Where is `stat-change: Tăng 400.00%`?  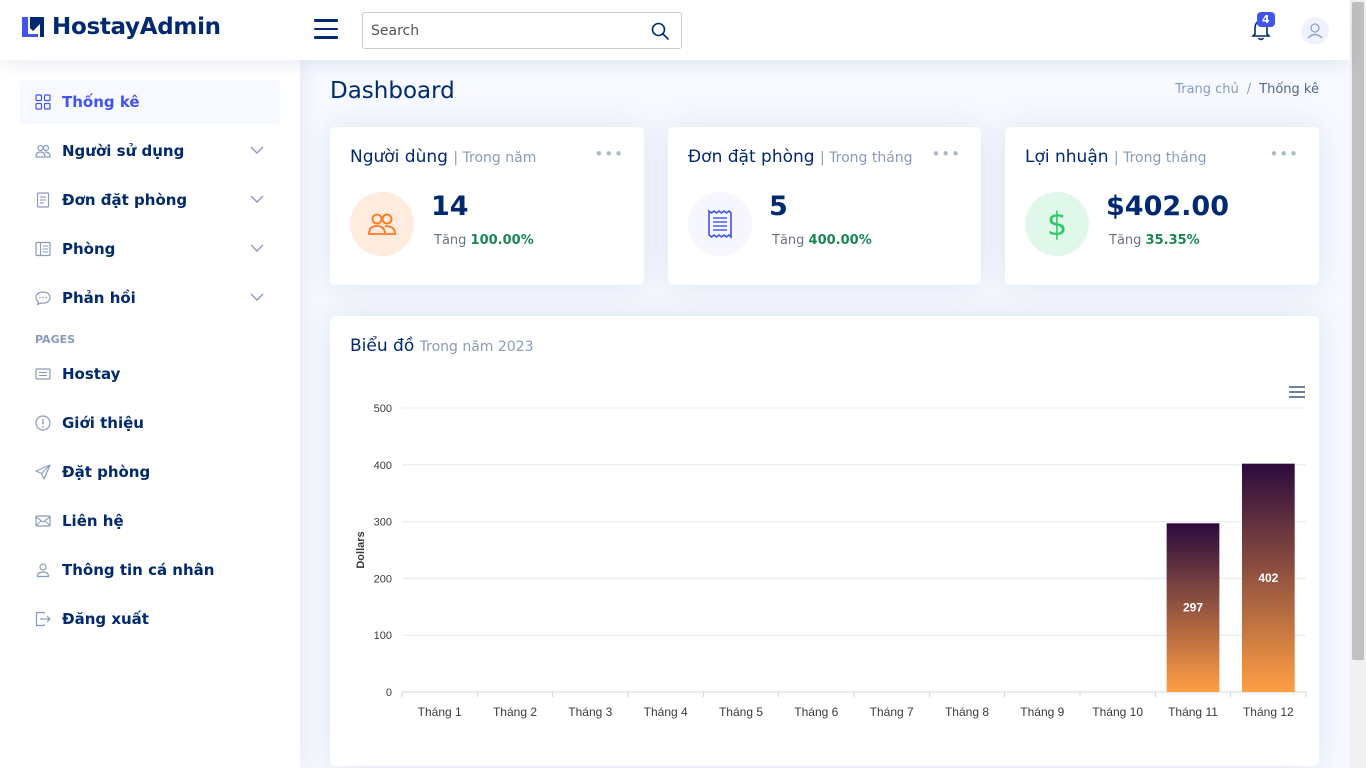 stat-change: Tăng 400.00% is located at coordinates (822, 240).